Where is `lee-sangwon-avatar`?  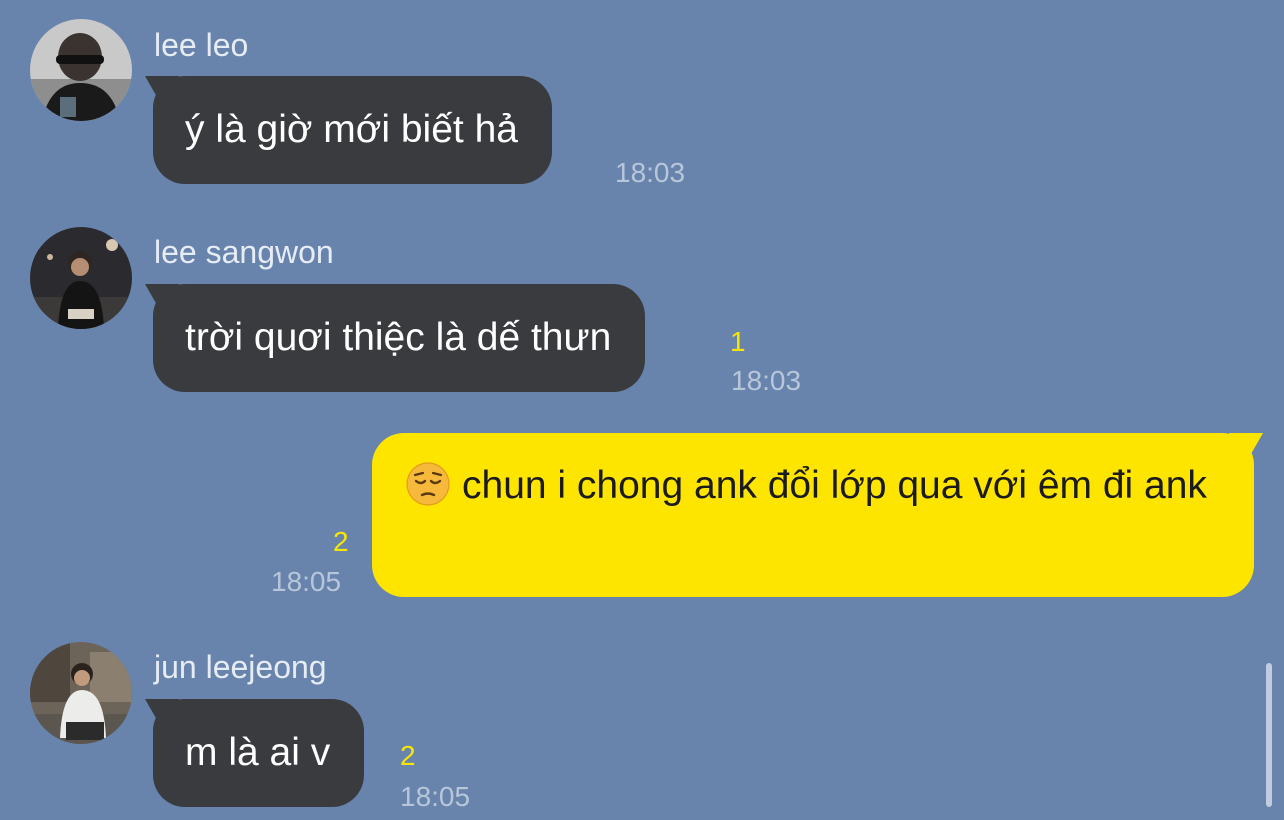 lee-sangwon-avatar is located at coordinates (81, 278).